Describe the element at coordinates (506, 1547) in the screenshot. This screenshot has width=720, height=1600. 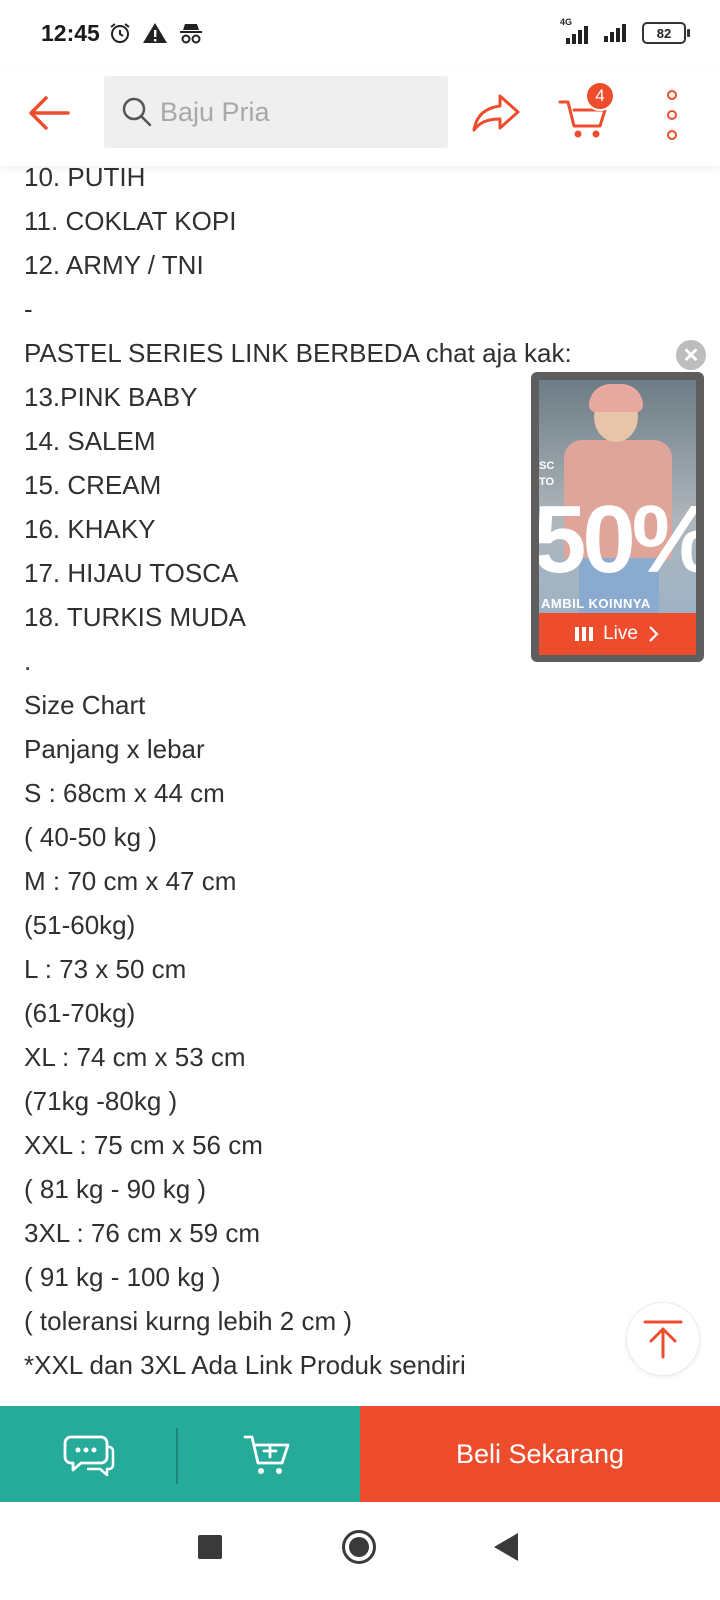
I see `system-back-button` at that location.